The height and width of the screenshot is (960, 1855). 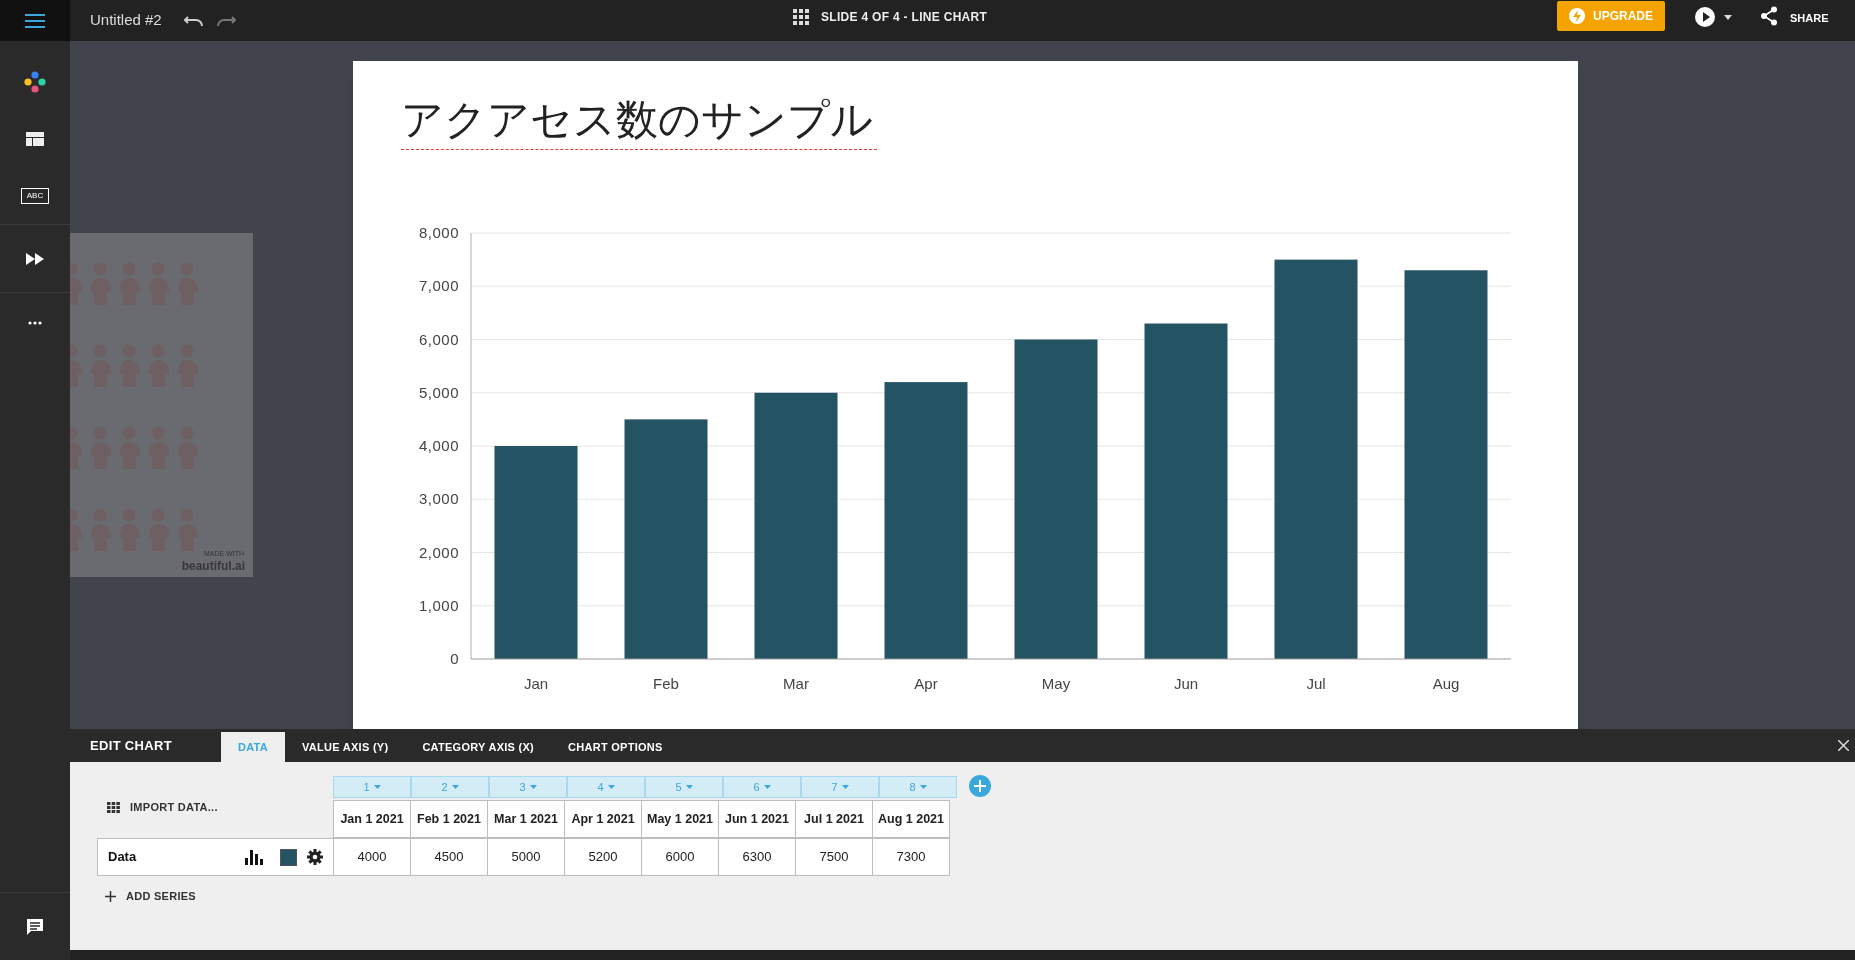 I want to click on x-tick-label: Aug, so click(x=1446, y=683).